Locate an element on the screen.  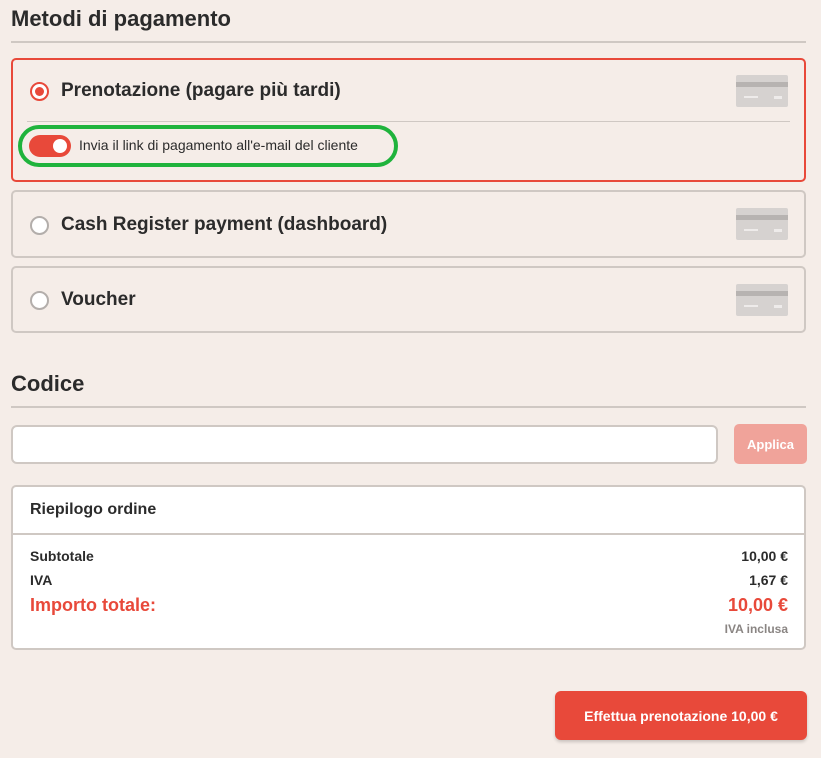
payment-option-label: Cash Register payment (dashboard) is located at coordinates (224, 224).